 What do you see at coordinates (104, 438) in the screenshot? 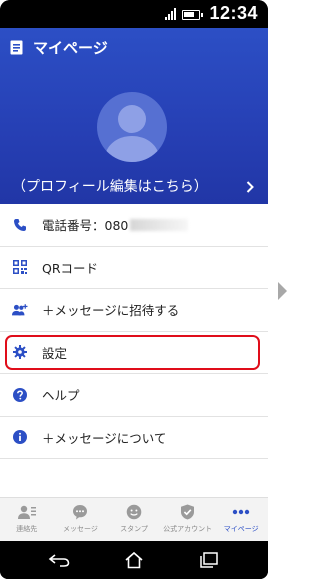
I see `menu-item-label: ＋メッセージについて` at bounding box center [104, 438].